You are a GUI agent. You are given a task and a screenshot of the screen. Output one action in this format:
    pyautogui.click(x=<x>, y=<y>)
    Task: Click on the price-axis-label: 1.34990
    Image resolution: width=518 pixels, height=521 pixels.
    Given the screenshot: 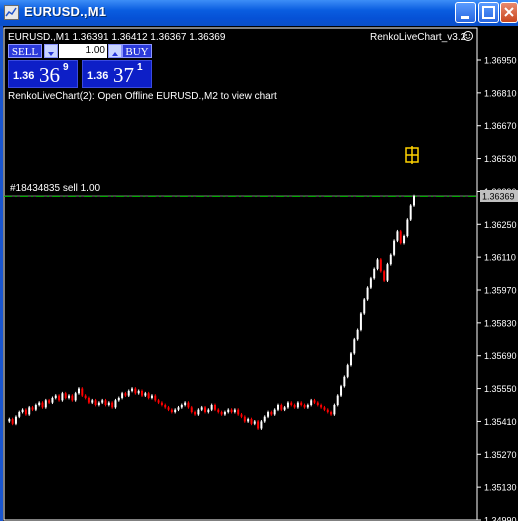 What is the action you would take?
    pyautogui.click(x=500, y=518)
    